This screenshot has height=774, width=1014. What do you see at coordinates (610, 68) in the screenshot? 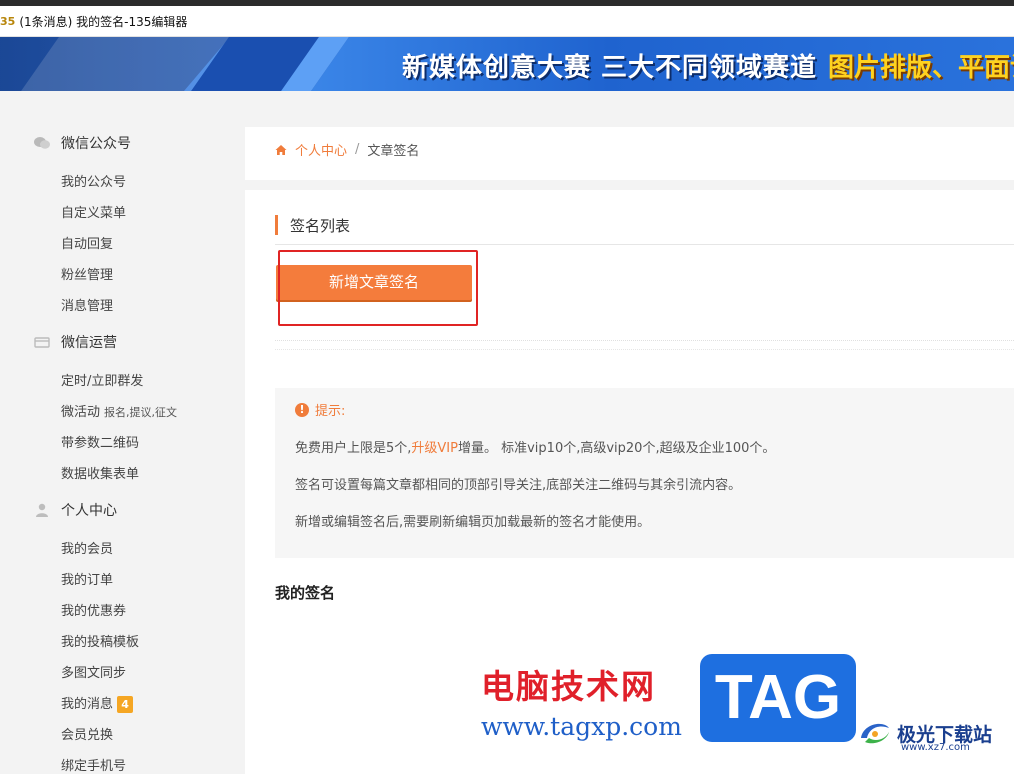
I see `banner-headline: 新媒体创意大赛 三大不同领域赛道` at bounding box center [610, 68].